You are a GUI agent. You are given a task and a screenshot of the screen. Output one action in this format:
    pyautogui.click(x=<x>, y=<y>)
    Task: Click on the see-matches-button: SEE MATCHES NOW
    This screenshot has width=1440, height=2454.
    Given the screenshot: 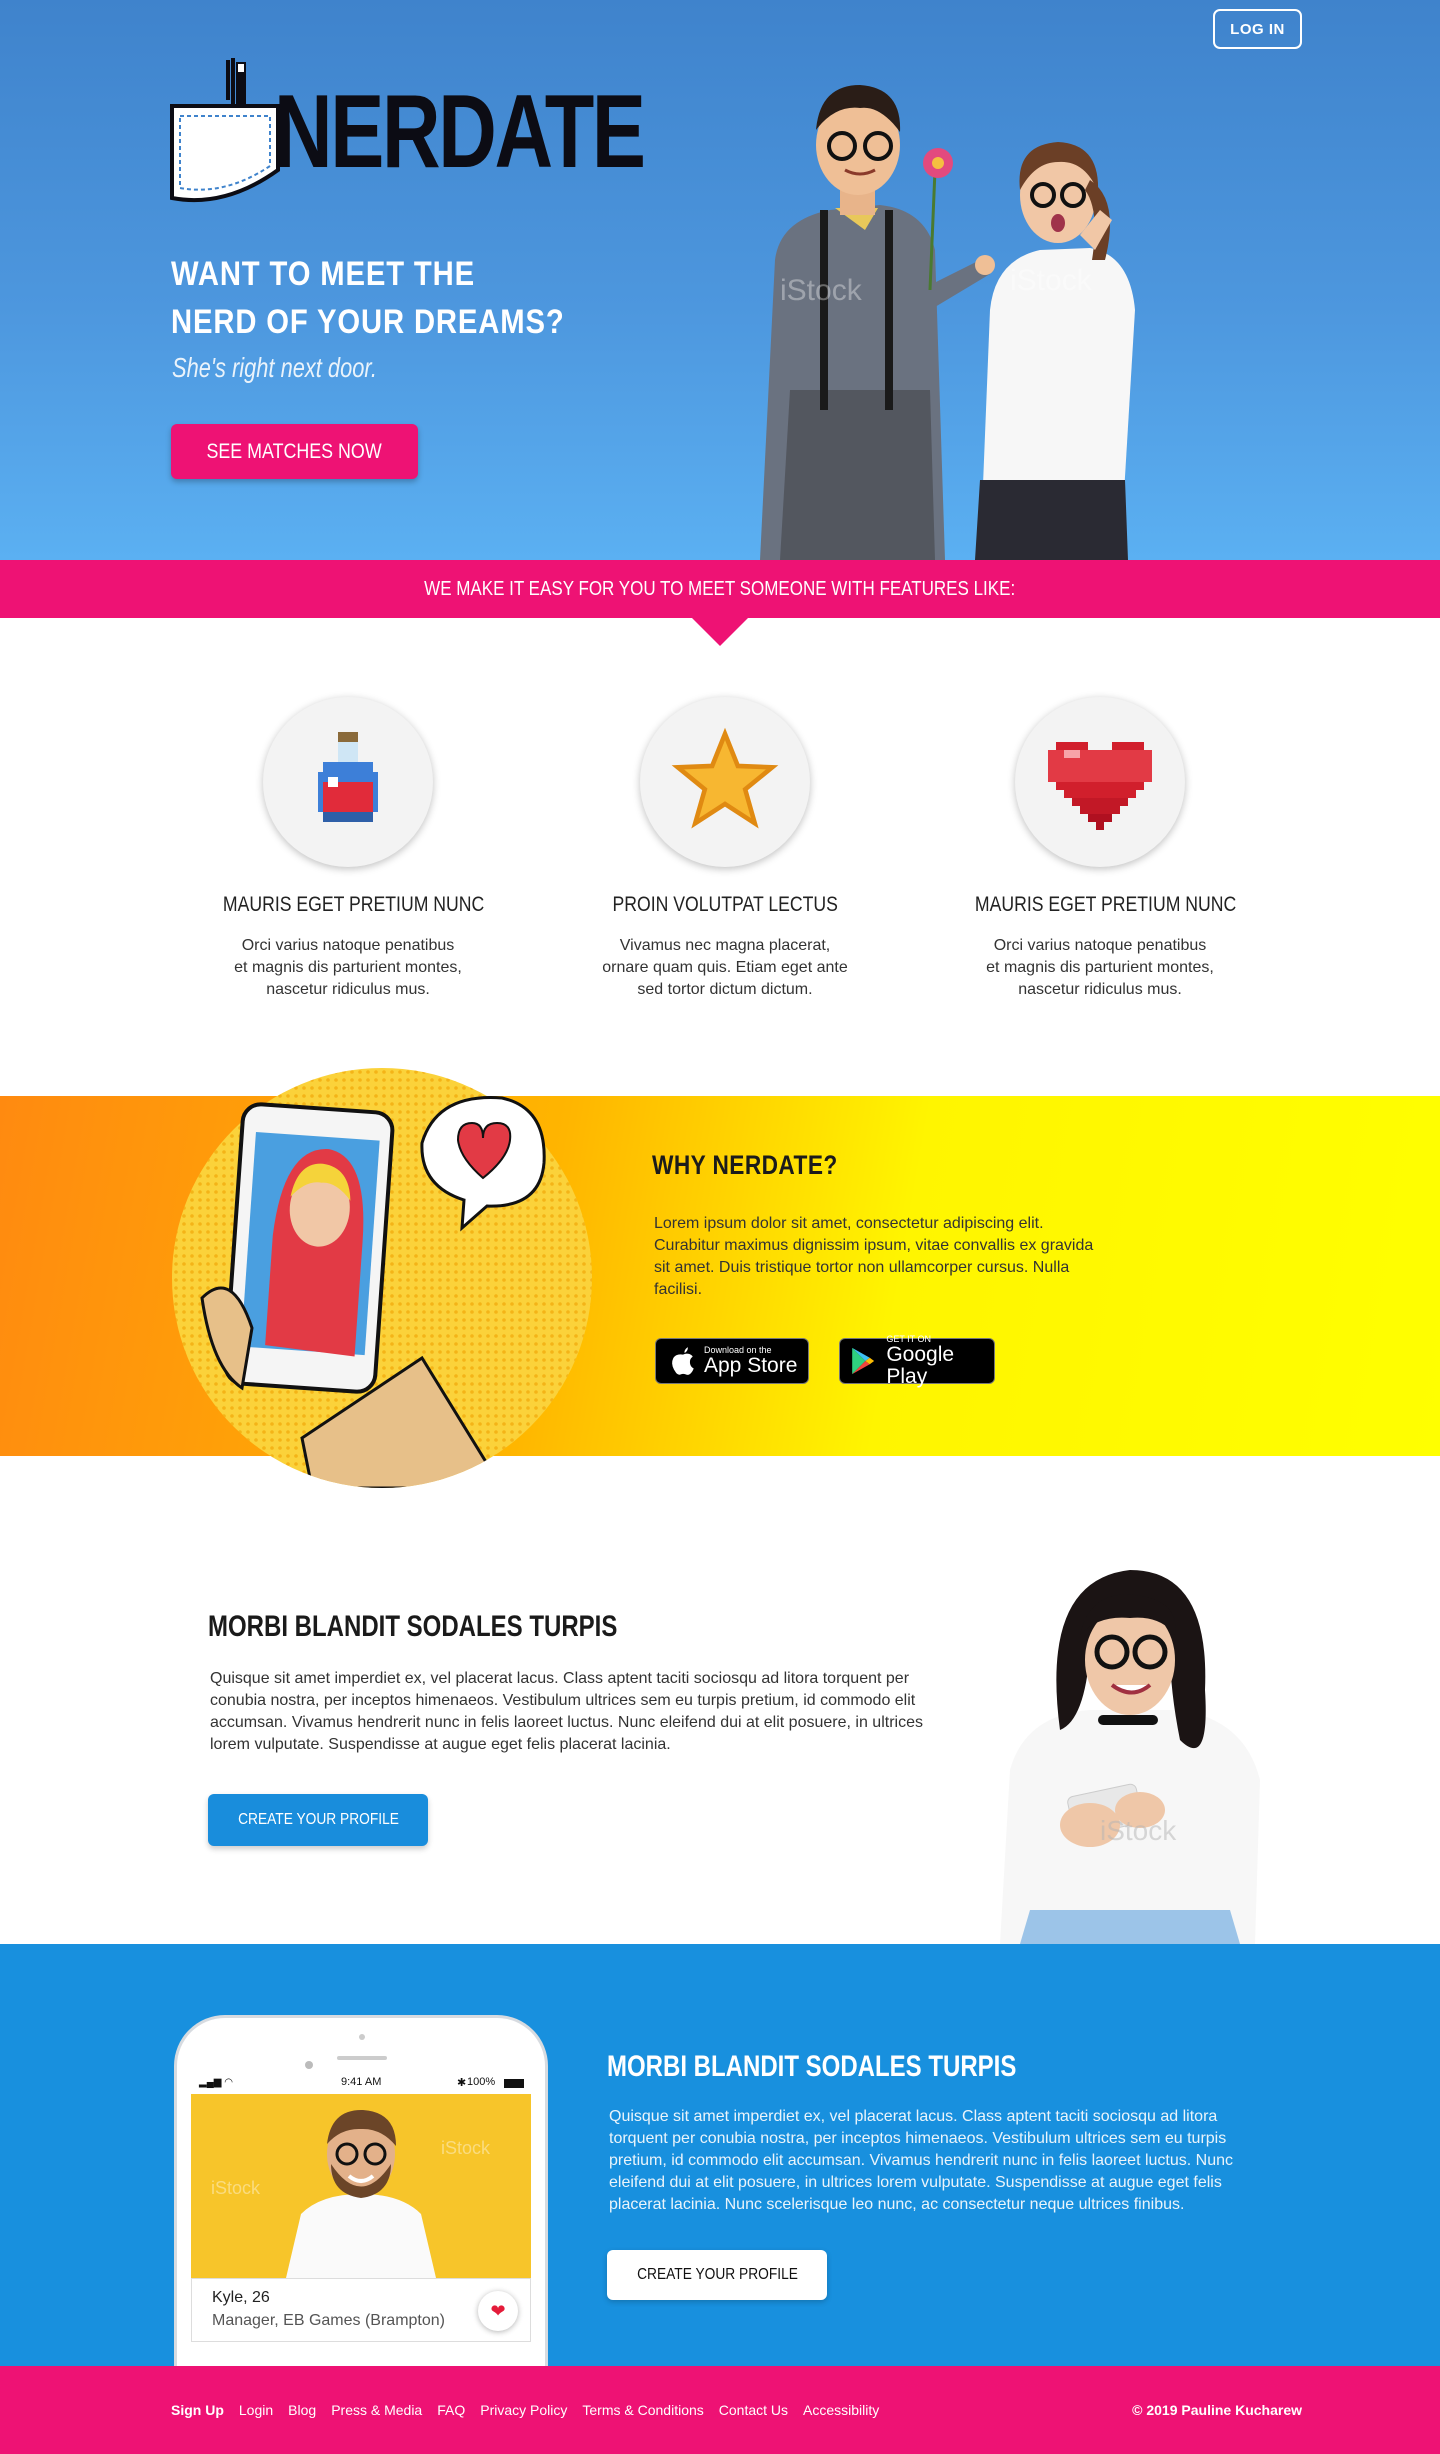 What is the action you would take?
    pyautogui.click(x=294, y=451)
    